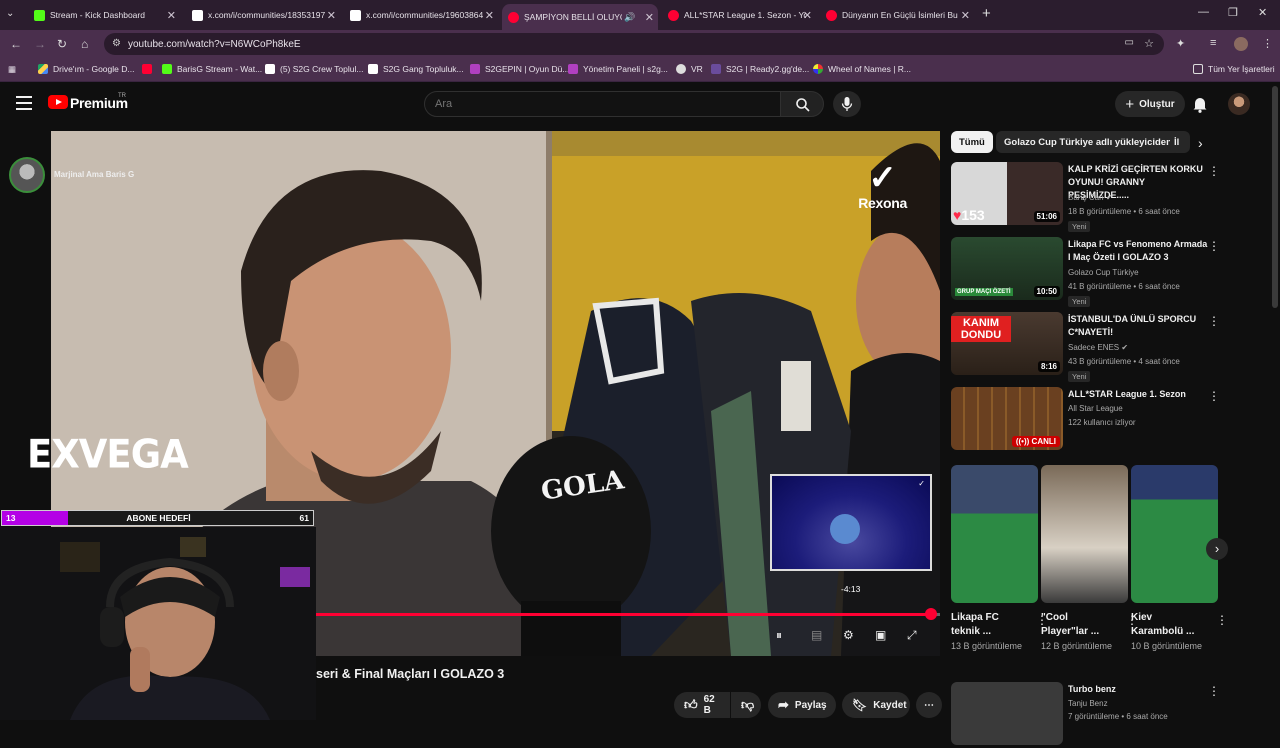  What do you see at coordinates (816, 635) in the screenshot?
I see `subtitles-icon: ▤` at bounding box center [816, 635].